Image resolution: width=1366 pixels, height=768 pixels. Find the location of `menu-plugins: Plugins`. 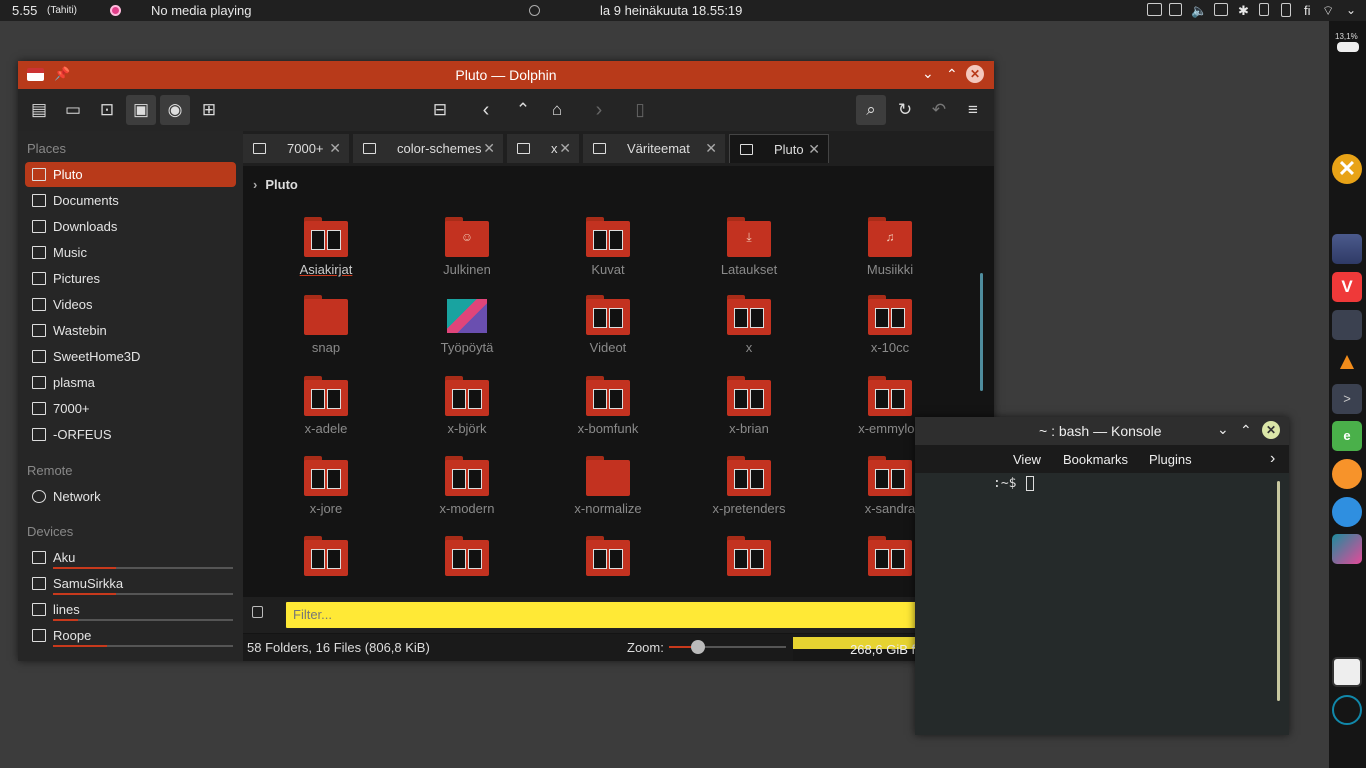

menu-plugins: Plugins is located at coordinates (1170, 459).